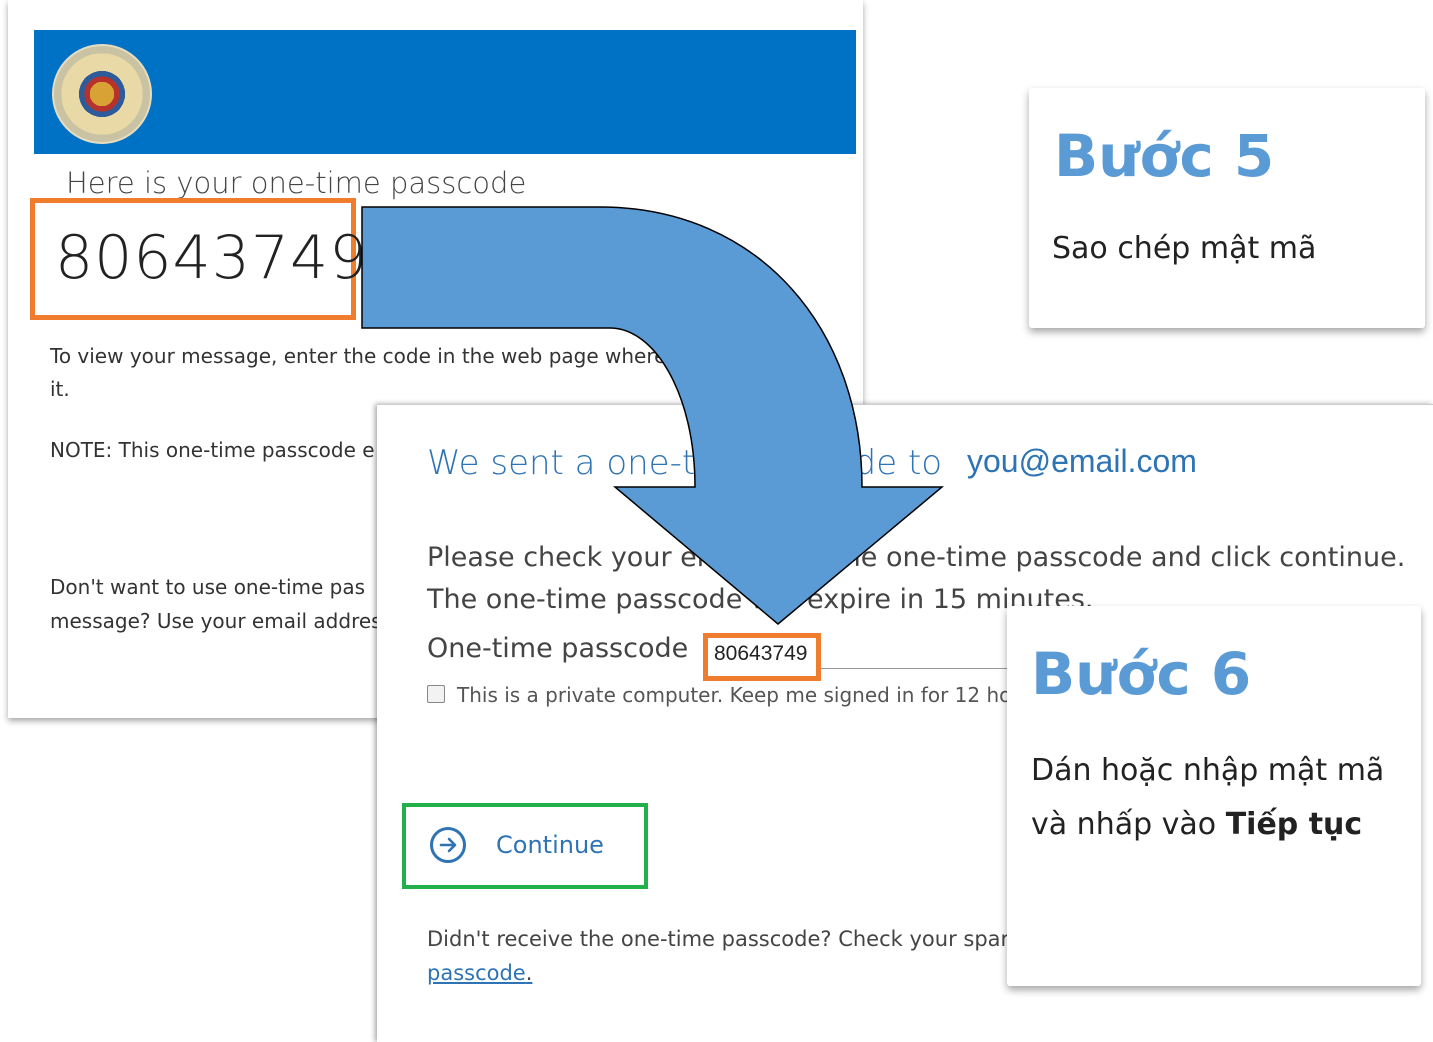 Image resolution: width=1433 pixels, height=1042 pixels. What do you see at coordinates (575, 557) in the screenshot?
I see `form-desc-line1: Please check your em` at bounding box center [575, 557].